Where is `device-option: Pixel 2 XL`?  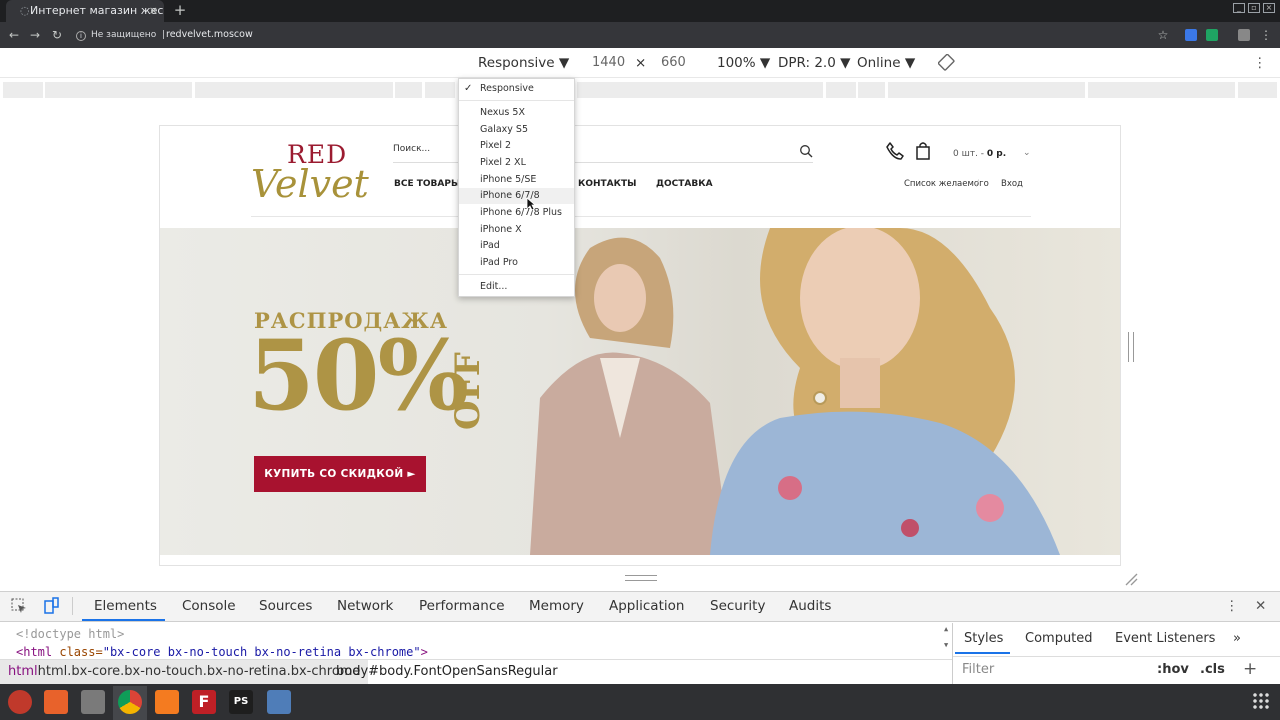
device-option: Pixel 2 XL is located at coordinates (503, 162).